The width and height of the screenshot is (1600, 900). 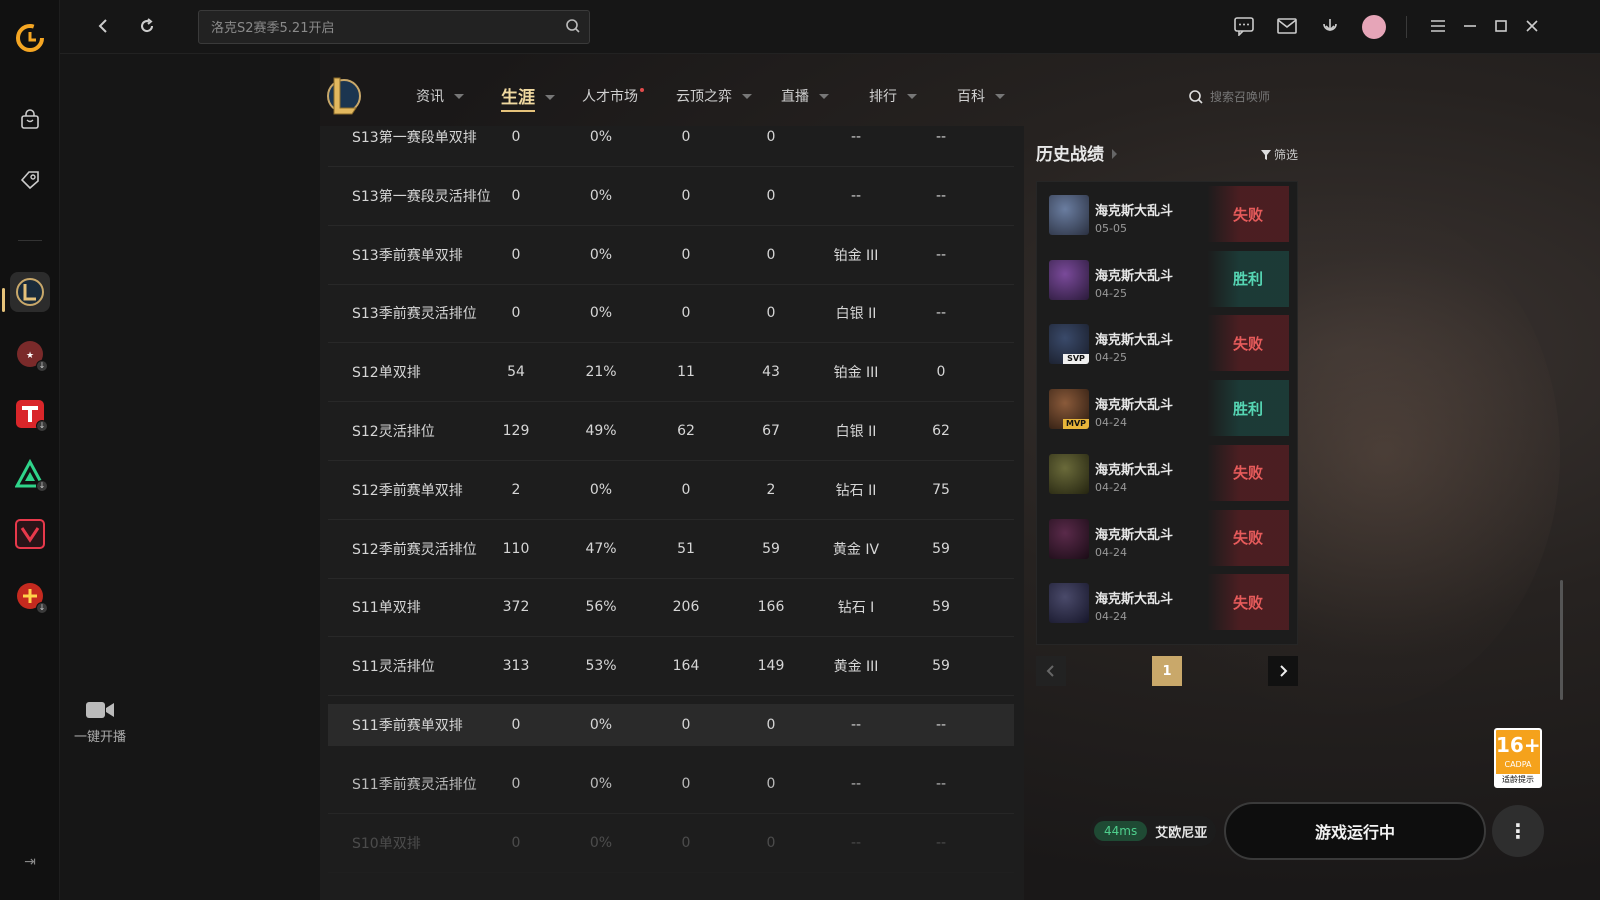 What do you see at coordinates (30, 38) in the screenshot?
I see `app-logo-icon` at bounding box center [30, 38].